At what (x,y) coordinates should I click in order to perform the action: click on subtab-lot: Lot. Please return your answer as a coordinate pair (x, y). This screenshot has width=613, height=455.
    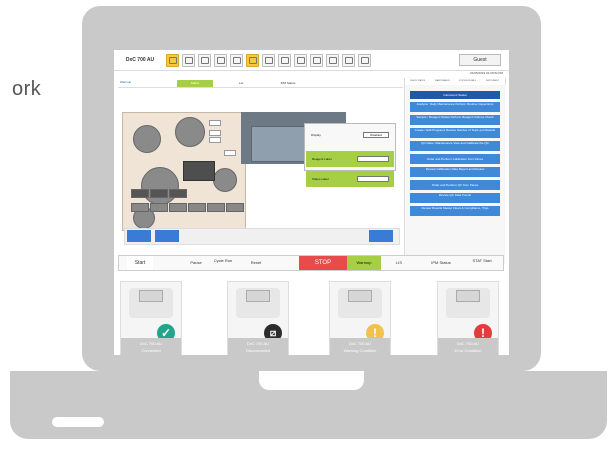
    Looking at the image, I should click on (241, 83).